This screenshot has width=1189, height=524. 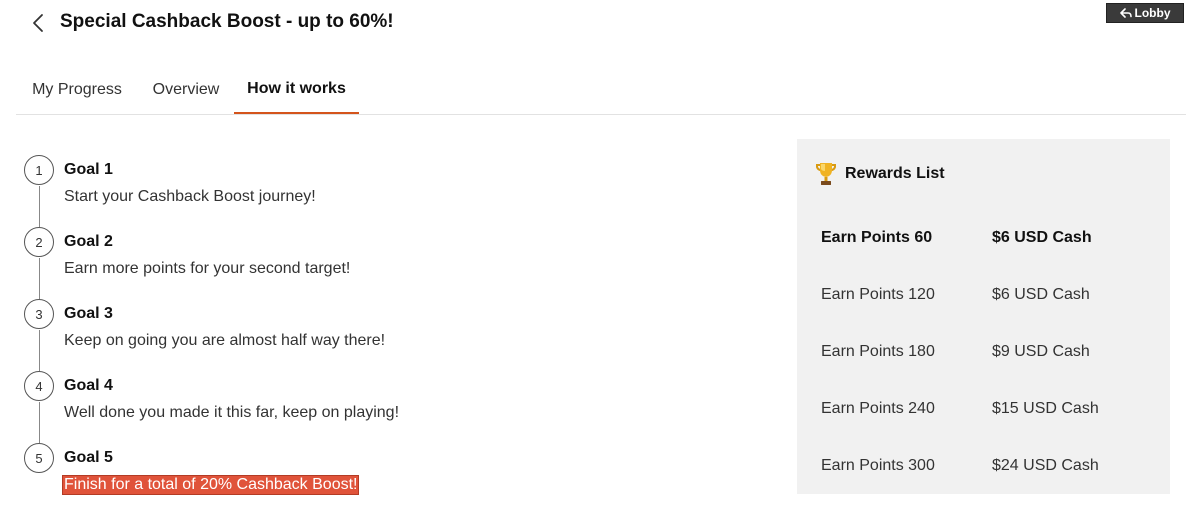 I want to click on trophy-icon, so click(x=826, y=174).